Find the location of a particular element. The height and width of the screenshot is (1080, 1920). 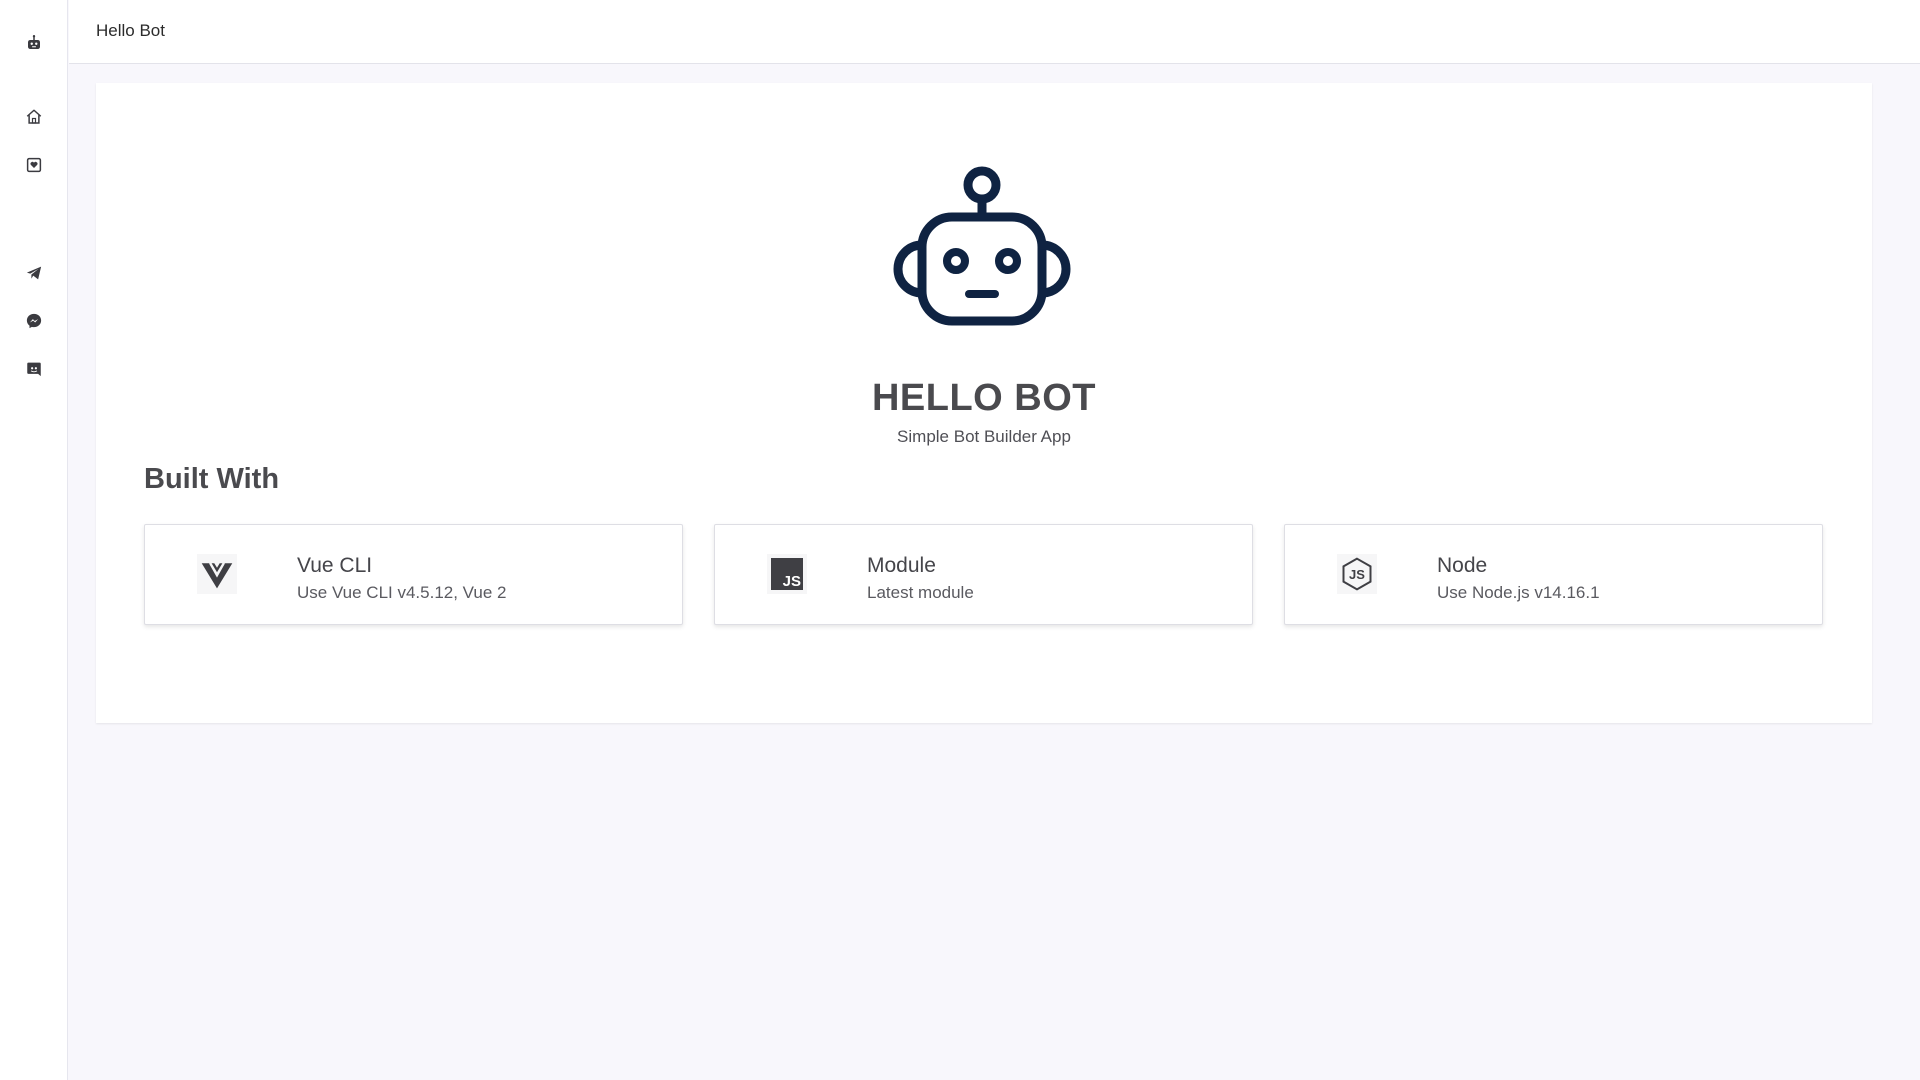

telegram-icon is located at coordinates (34, 273).